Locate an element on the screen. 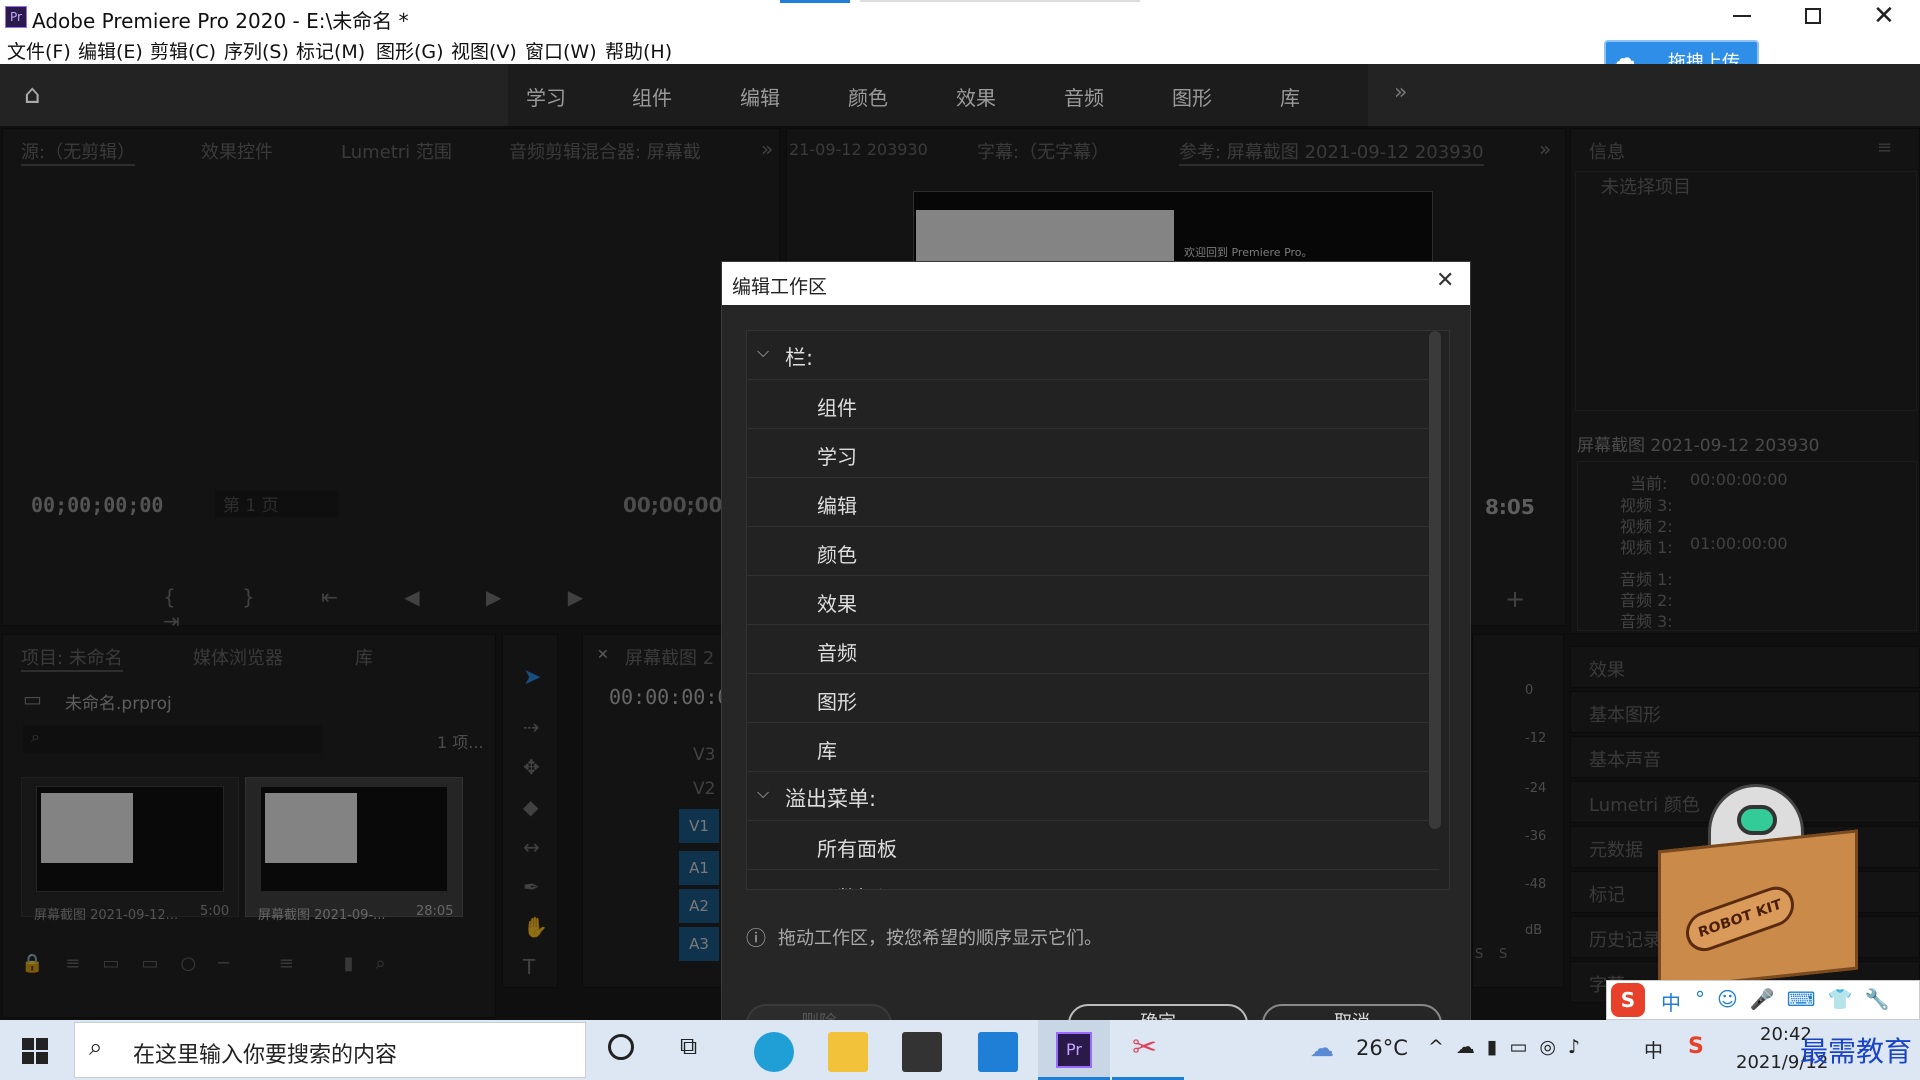 This screenshot has width=1920, height=1080. menu-clip: 剪辑(C) is located at coordinates (183, 50).